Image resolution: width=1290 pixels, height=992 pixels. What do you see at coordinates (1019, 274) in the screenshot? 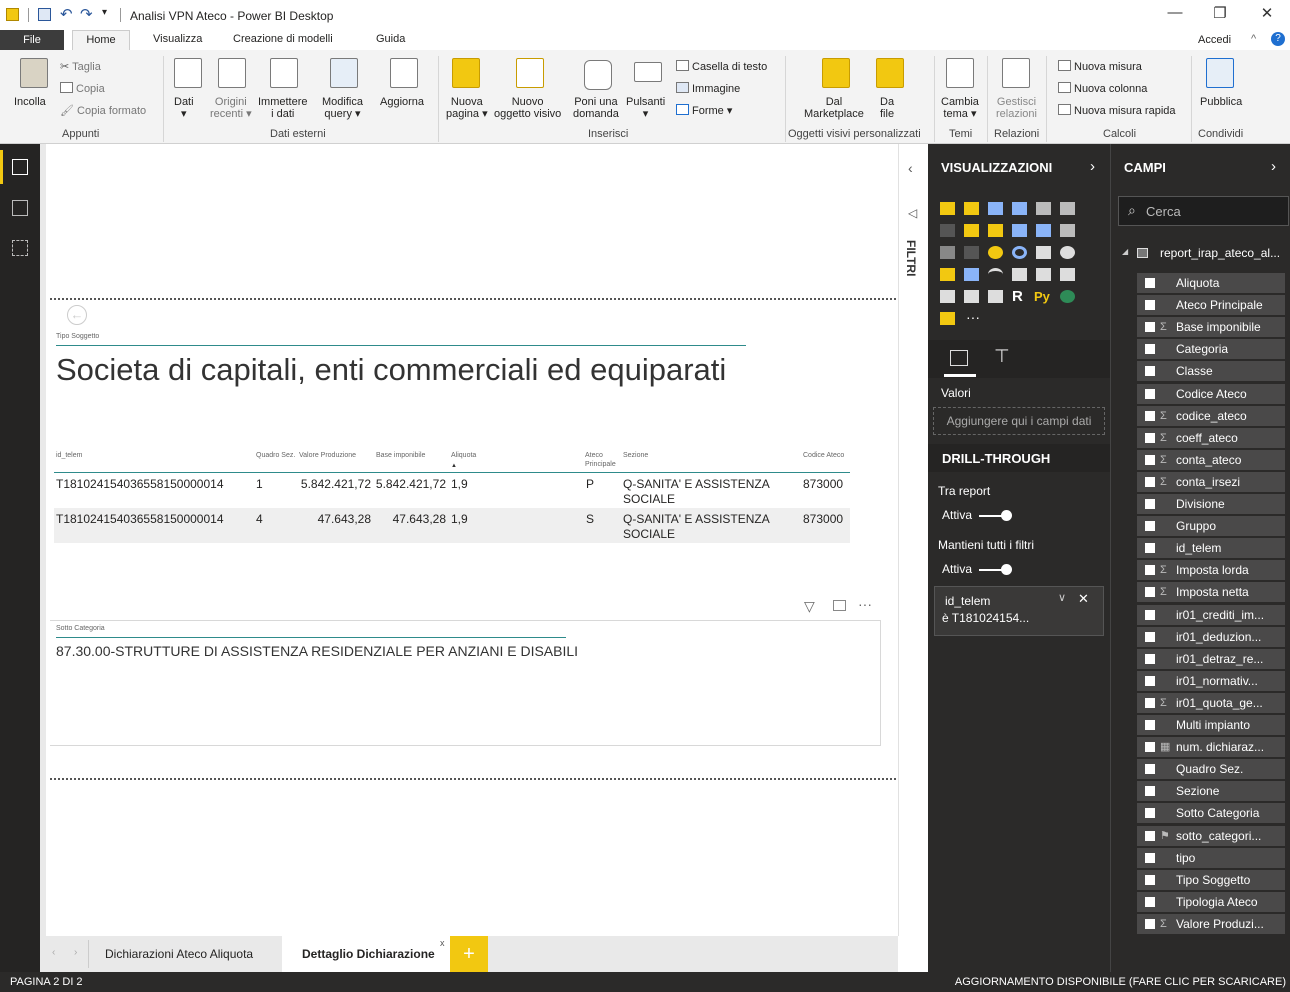
I see `card-icon` at bounding box center [1019, 274].